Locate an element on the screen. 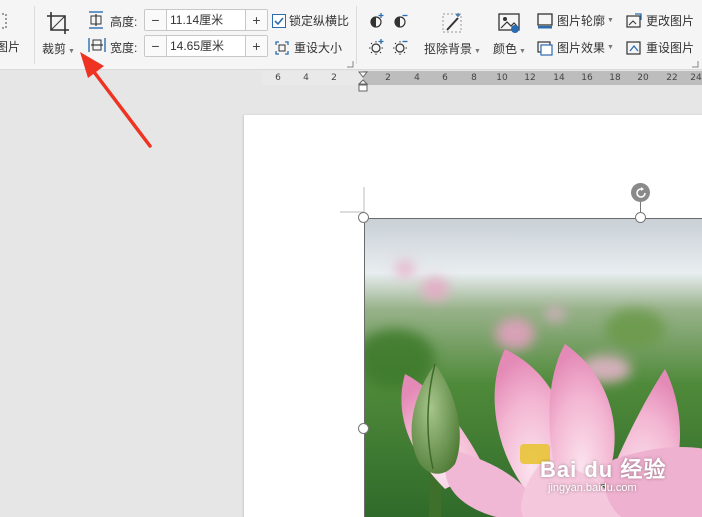 This screenshot has width=702, height=517. height-label: 高度: is located at coordinates (124, 22).